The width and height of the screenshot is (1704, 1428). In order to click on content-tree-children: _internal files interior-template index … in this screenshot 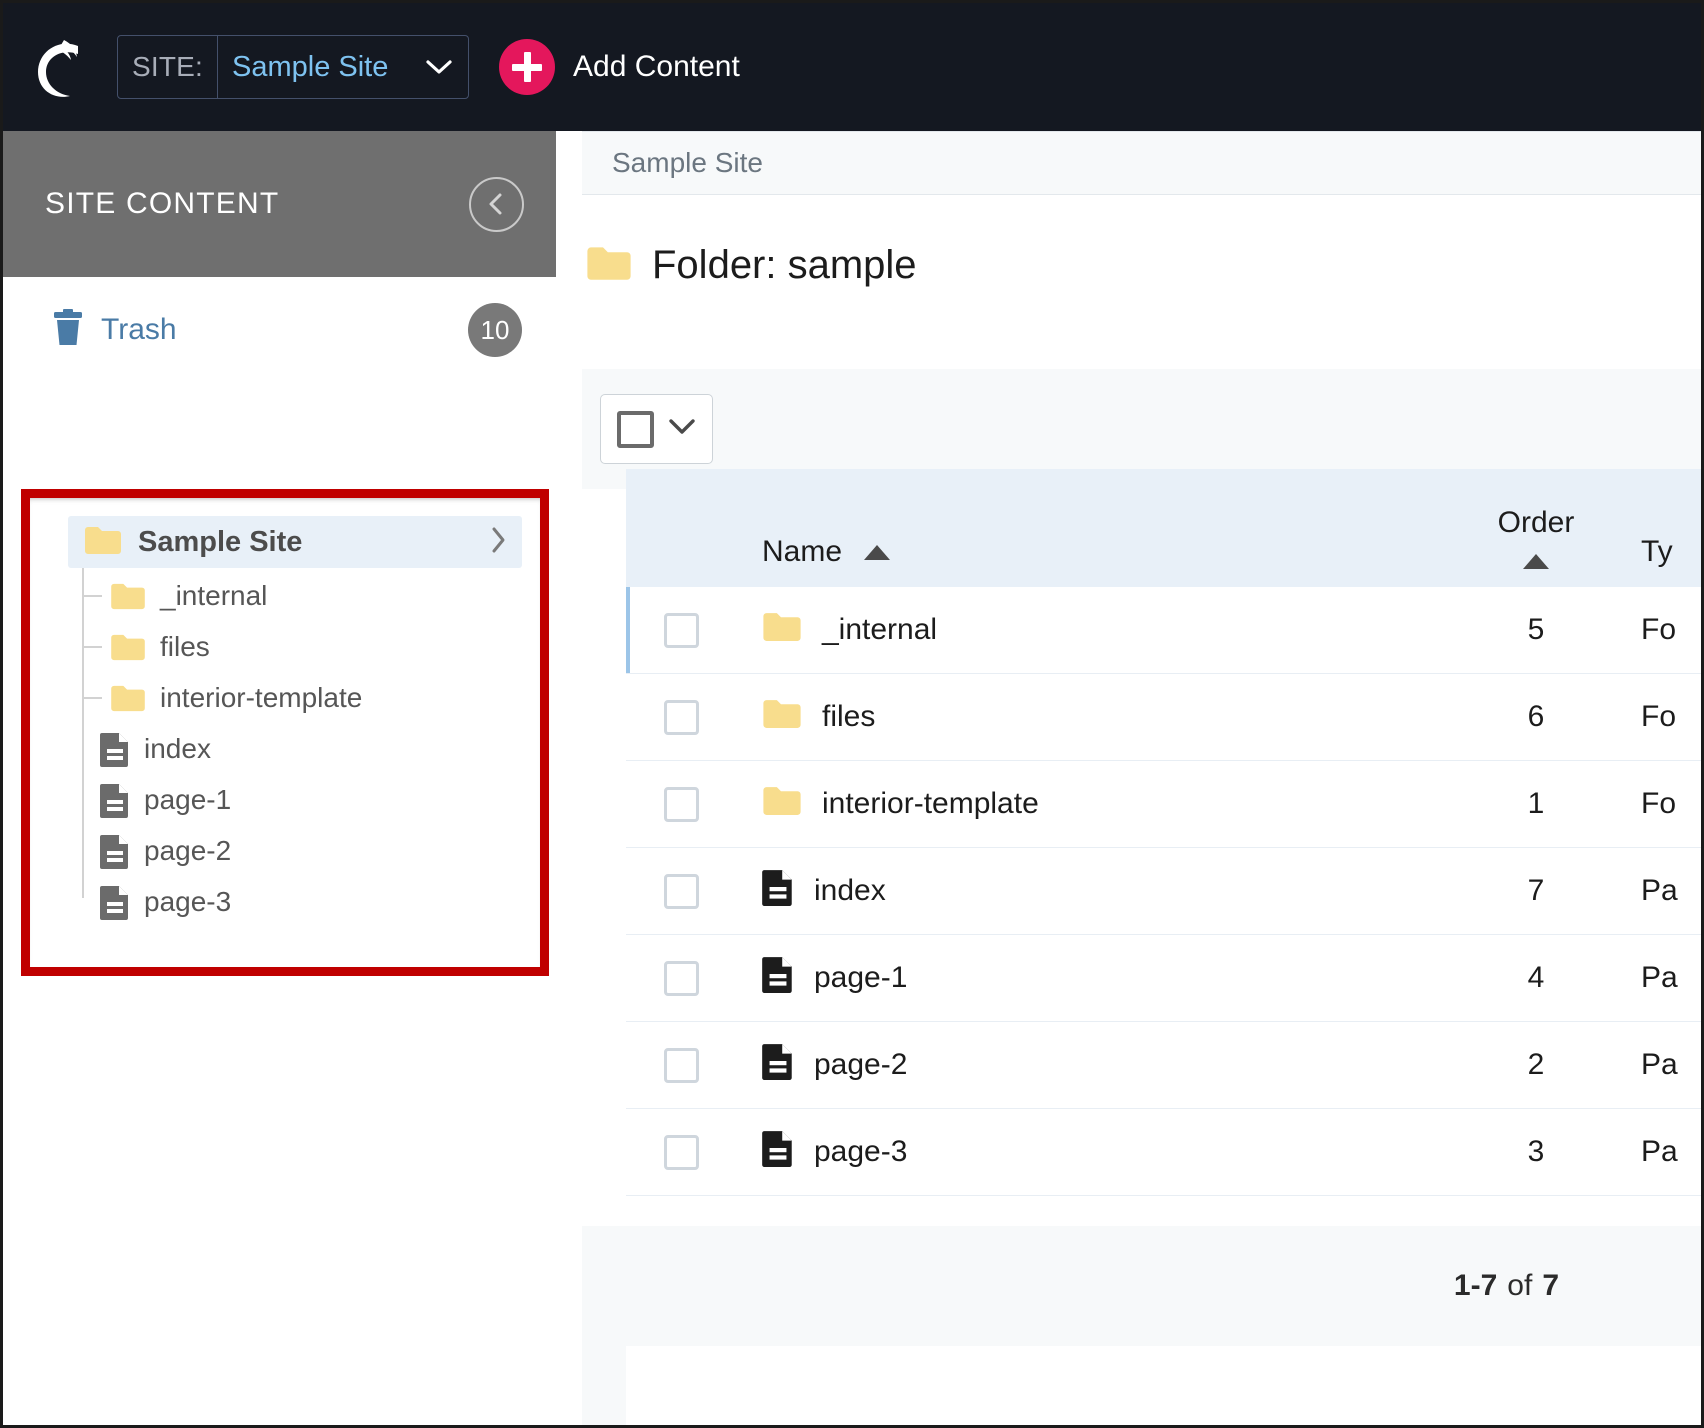, I will do `click(311, 747)`.